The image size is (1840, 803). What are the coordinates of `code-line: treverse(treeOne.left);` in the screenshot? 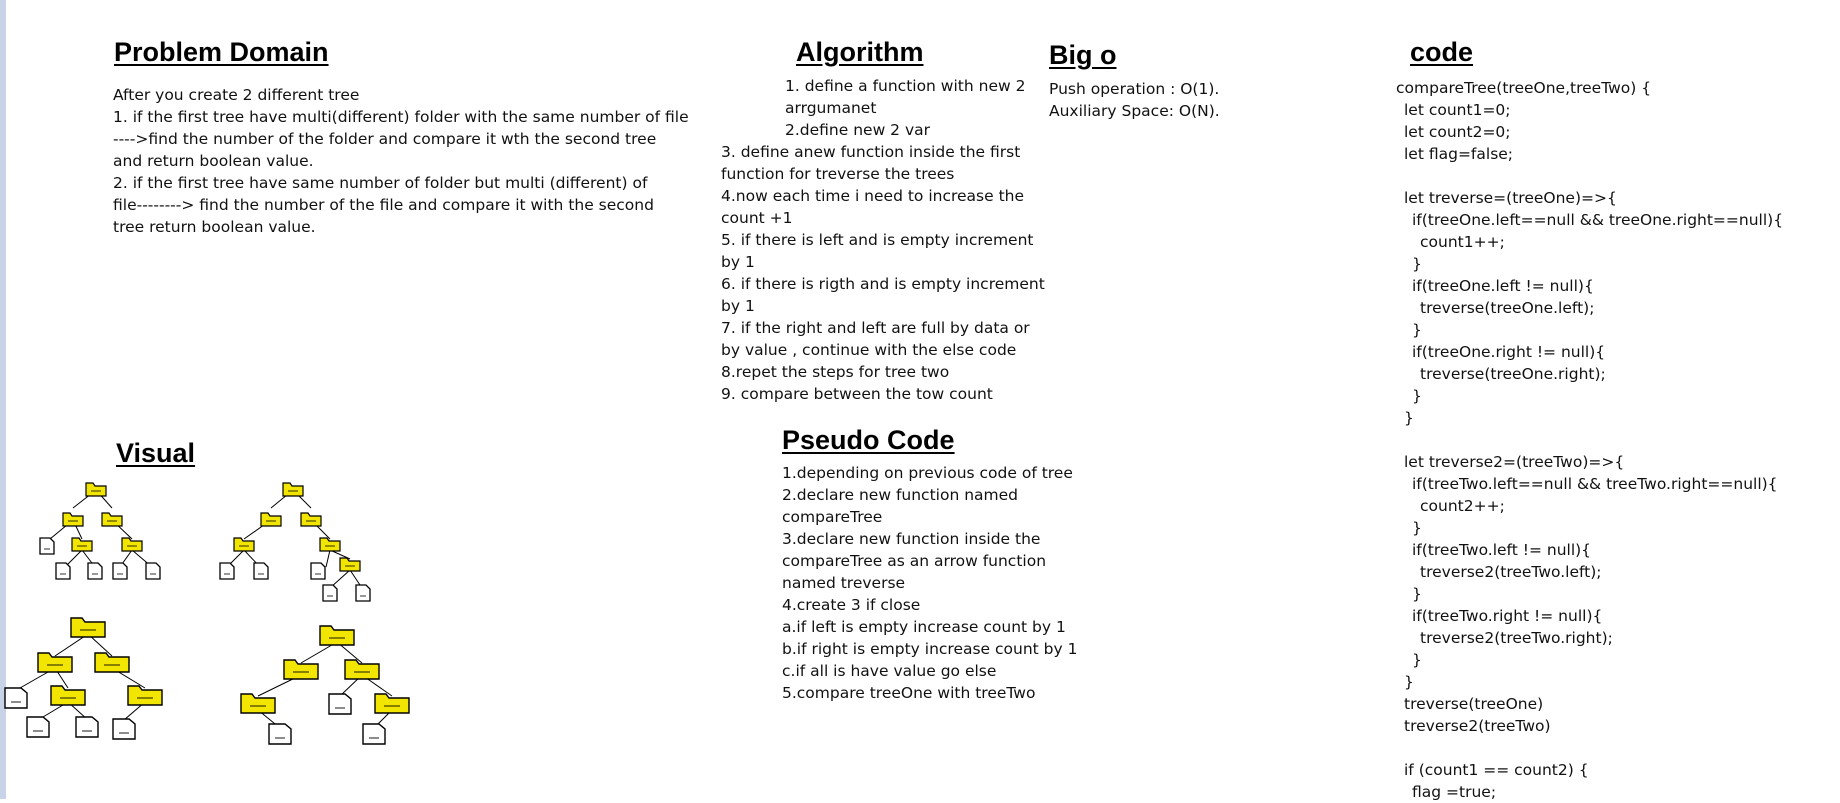 It's located at (1507, 308).